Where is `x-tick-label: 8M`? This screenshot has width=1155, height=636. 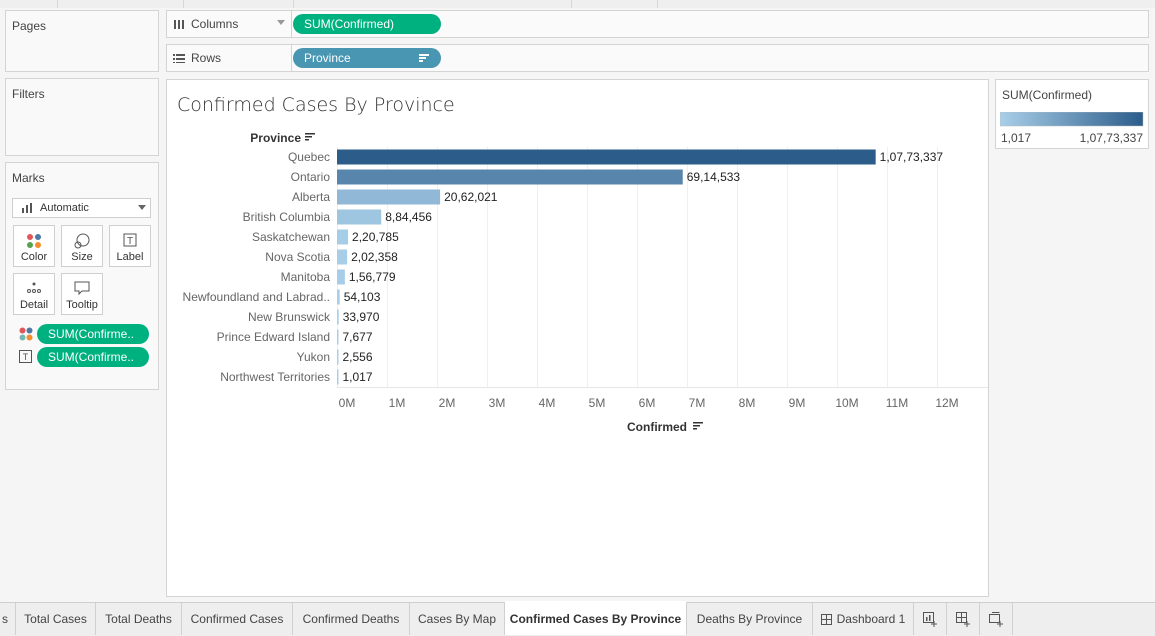 x-tick-label: 8M is located at coordinates (747, 403).